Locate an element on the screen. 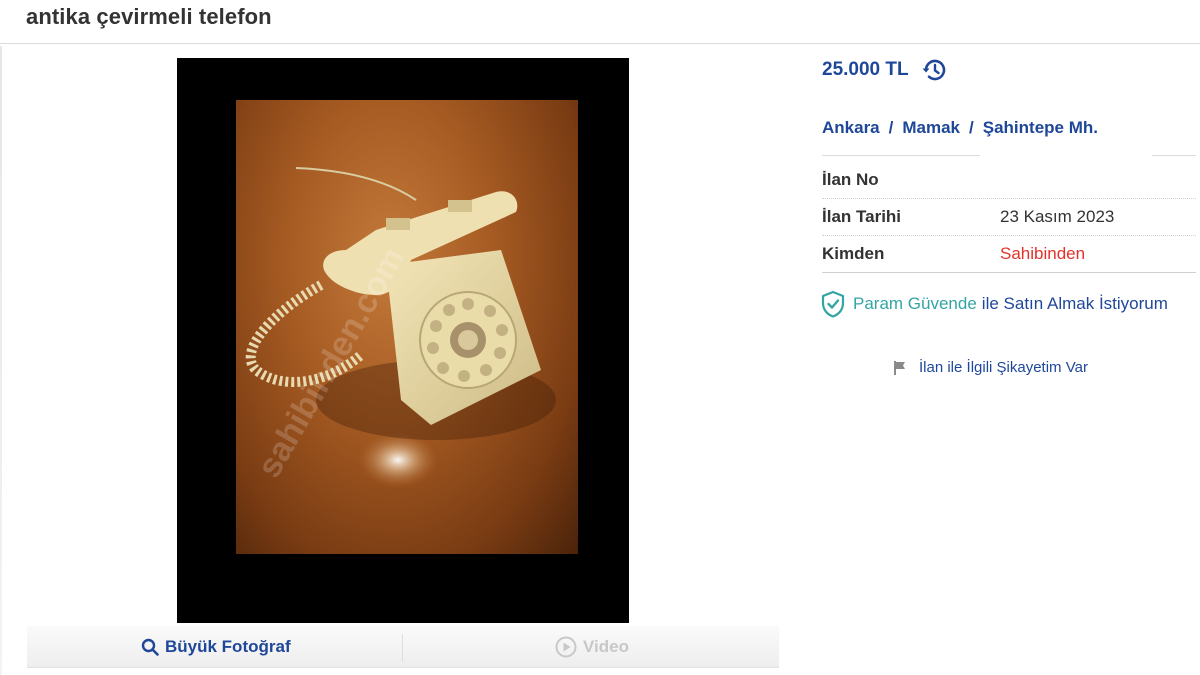 The height and width of the screenshot is (675, 1200). large-photo-button: Büyük Fotoğraf is located at coordinates (216, 647).